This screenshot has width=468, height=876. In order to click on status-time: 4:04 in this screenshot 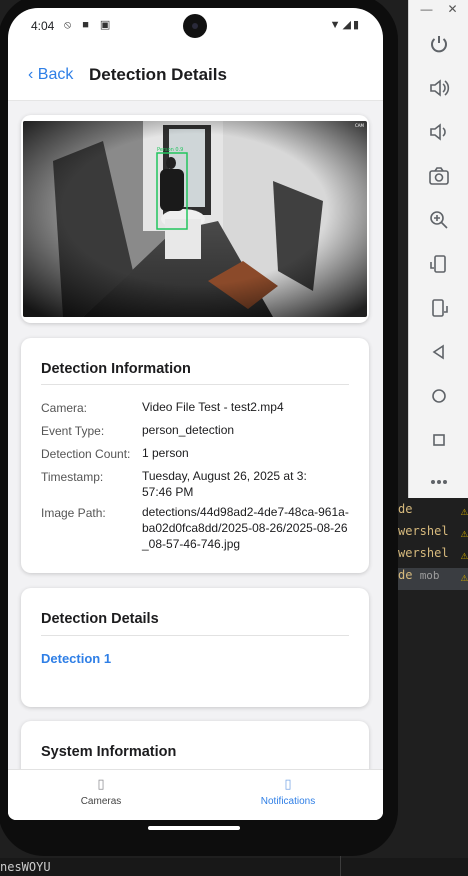, I will do `click(43, 26)`.